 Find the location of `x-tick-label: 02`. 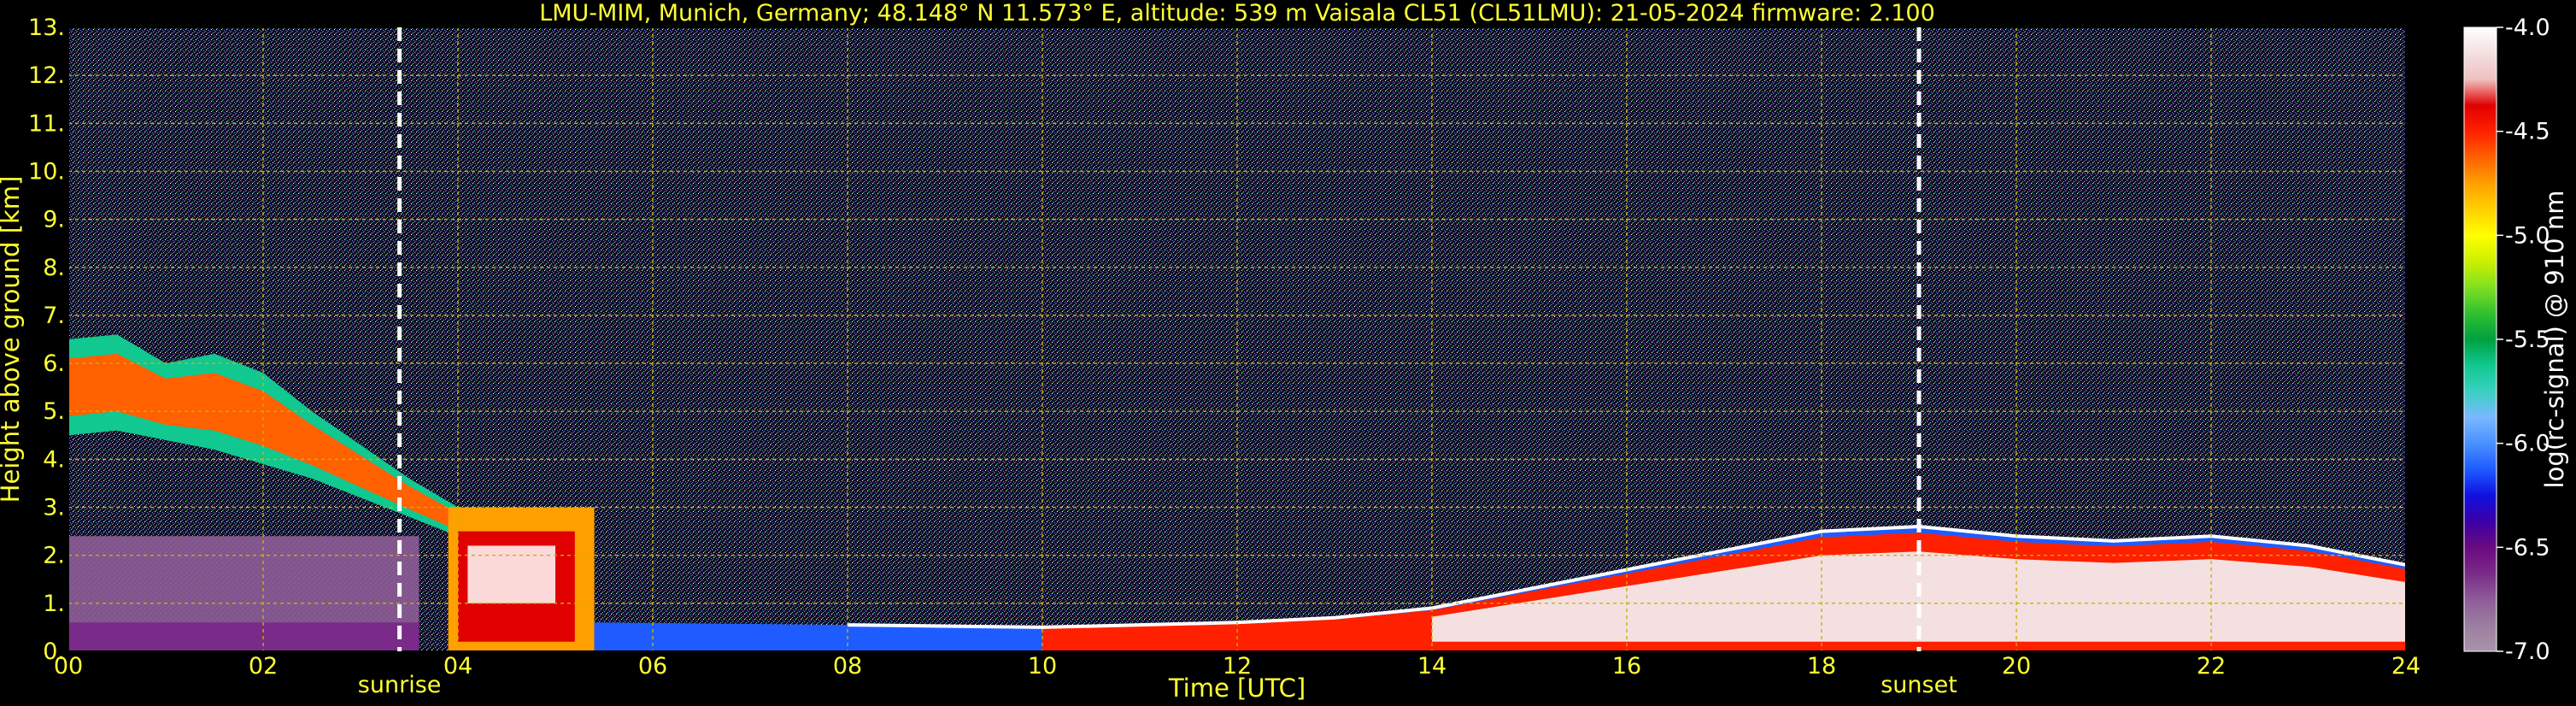

x-tick-label: 02 is located at coordinates (263, 666).